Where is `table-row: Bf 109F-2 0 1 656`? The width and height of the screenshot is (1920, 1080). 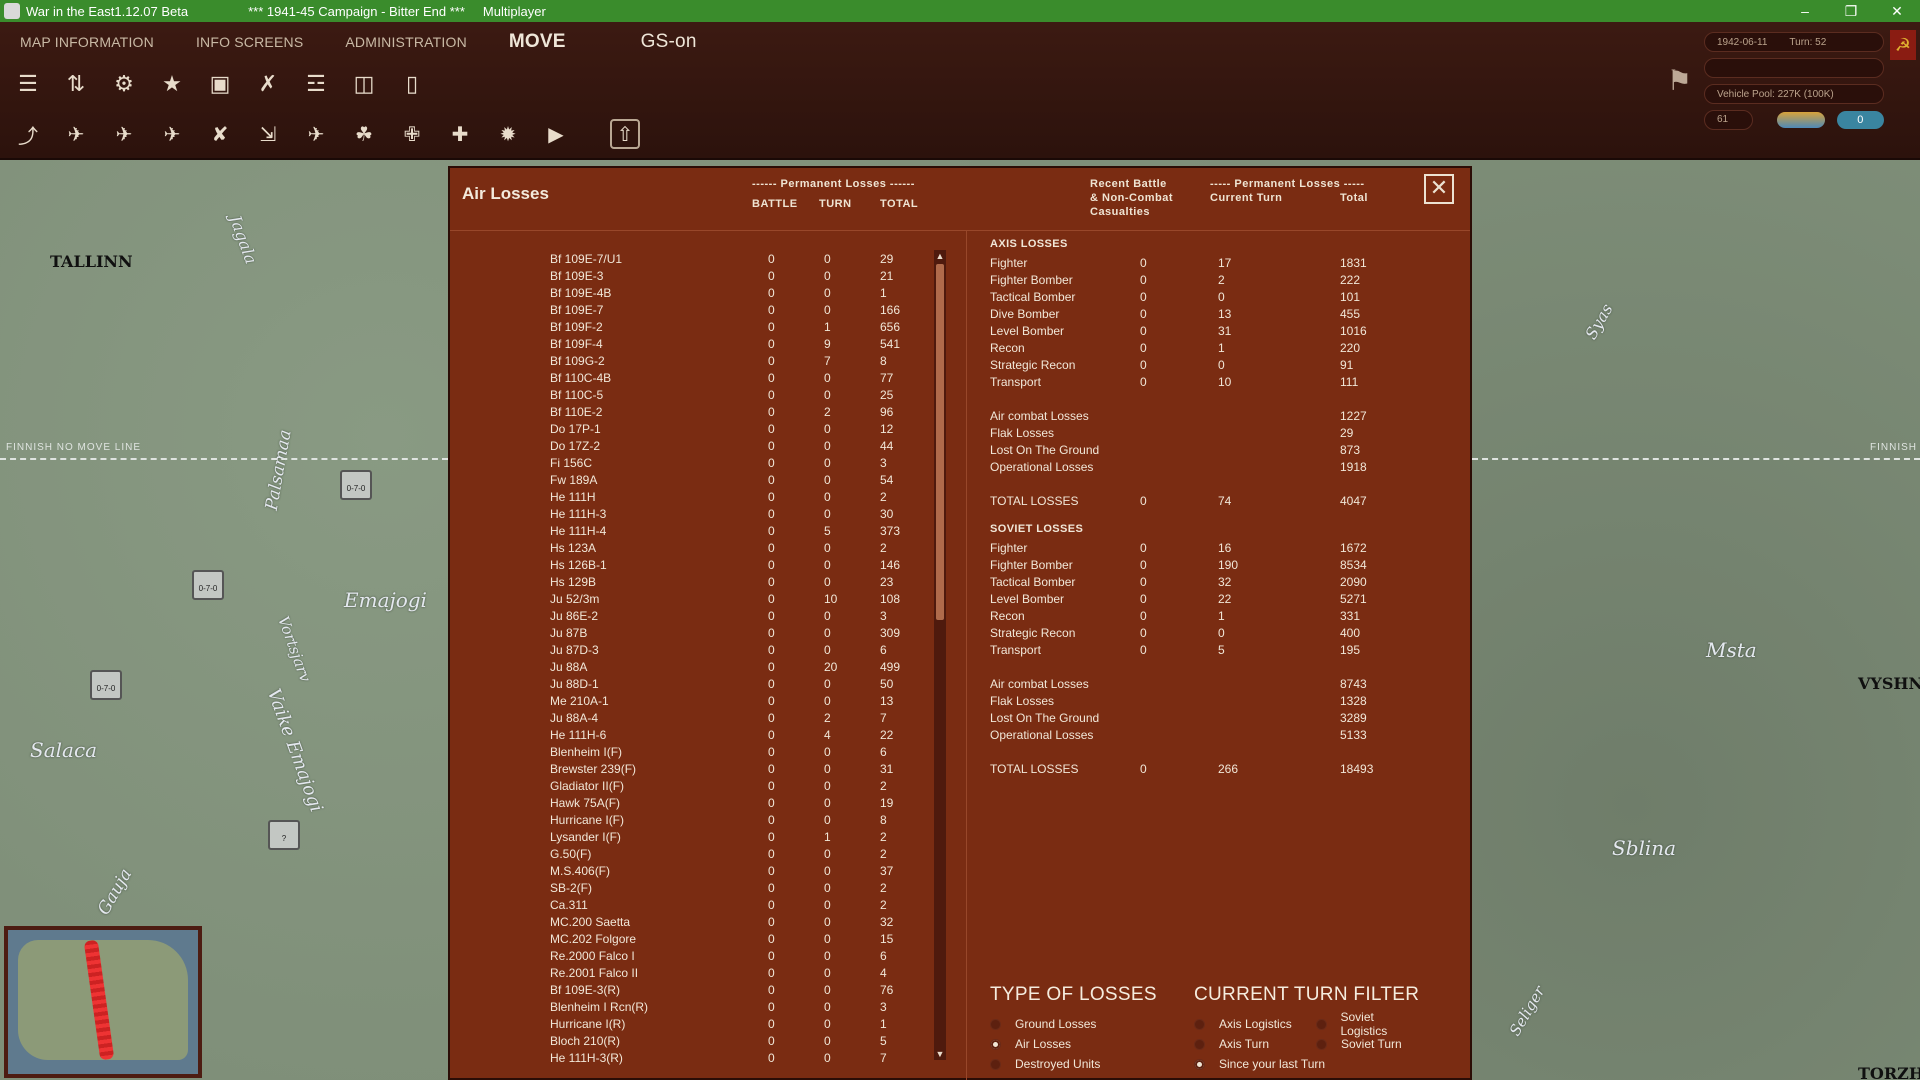 table-row: Bf 109F-2 0 1 656 is located at coordinates (700, 328).